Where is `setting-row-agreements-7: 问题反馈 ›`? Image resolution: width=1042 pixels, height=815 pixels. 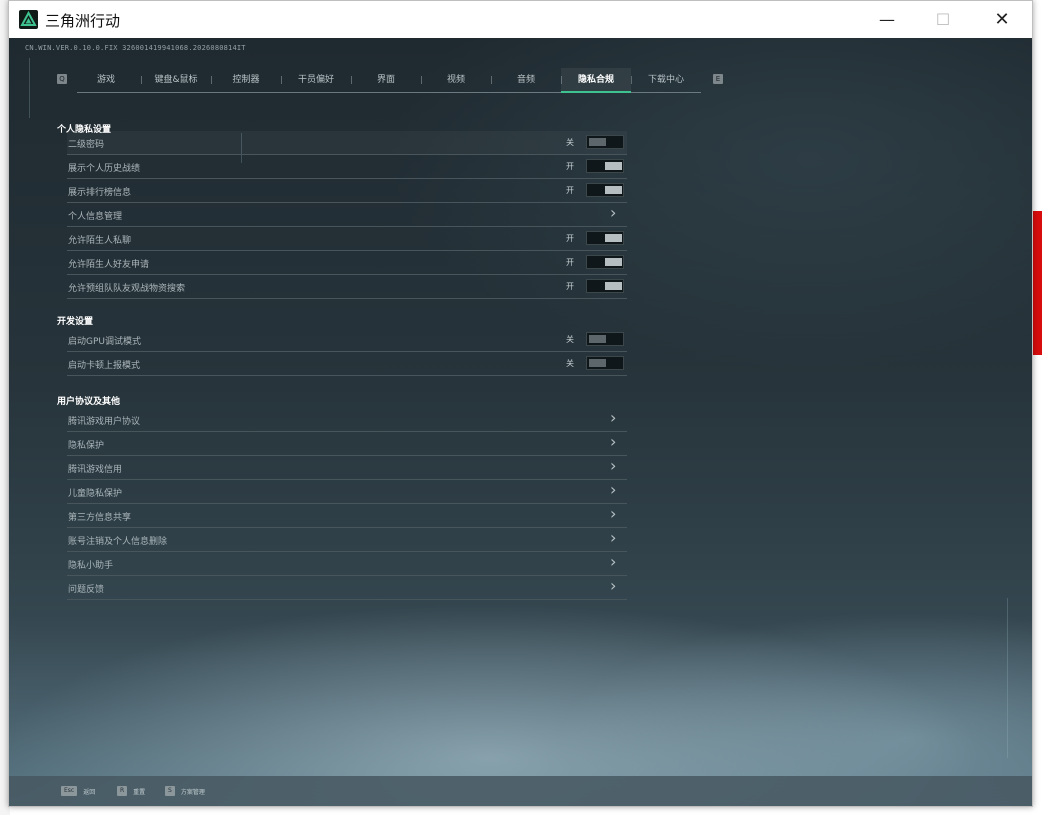
setting-row-agreements-7: 问题反馈 › is located at coordinates (347, 588).